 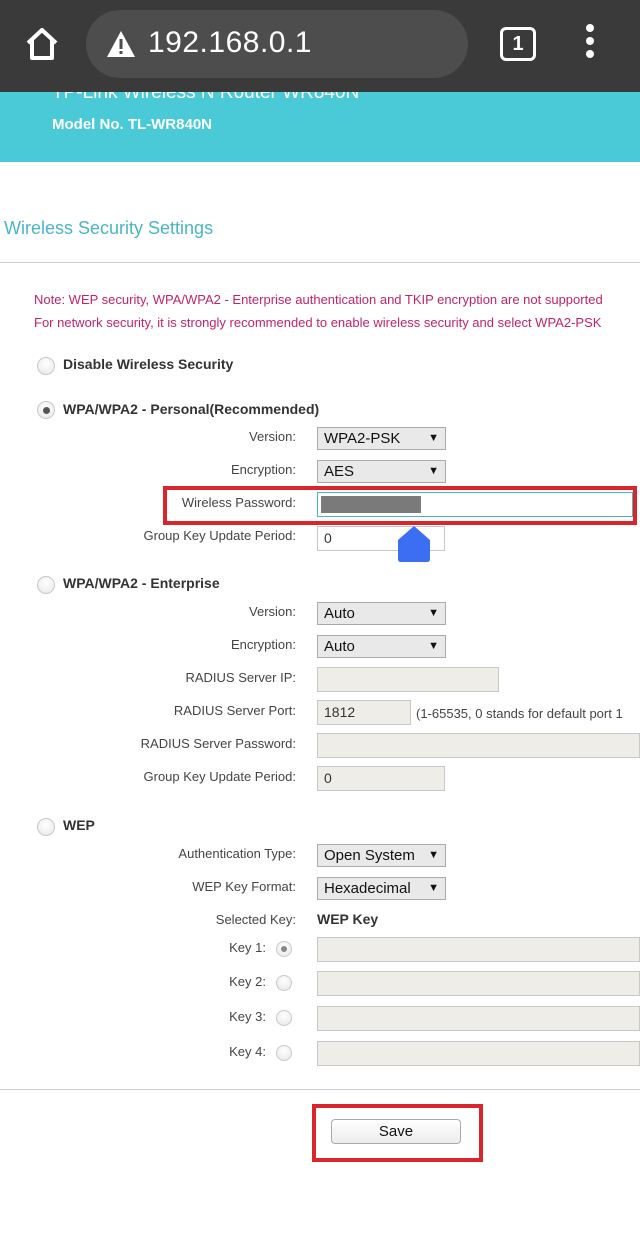 What do you see at coordinates (240, 677) in the screenshot?
I see `radius-ip-label: RADIUS Server IP:` at bounding box center [240, 677].